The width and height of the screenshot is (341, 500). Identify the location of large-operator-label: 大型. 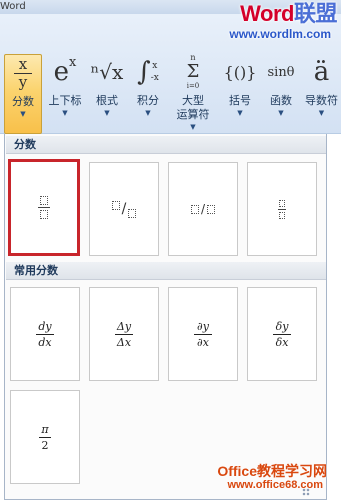
(193, 100).